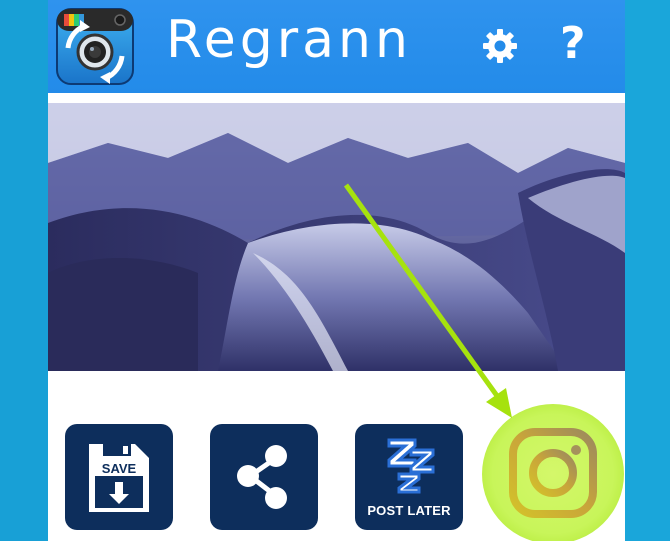 Image resolution: width=670 pixels, height=541 pixels. I want to click on zzz-icon, so click(411, 466).